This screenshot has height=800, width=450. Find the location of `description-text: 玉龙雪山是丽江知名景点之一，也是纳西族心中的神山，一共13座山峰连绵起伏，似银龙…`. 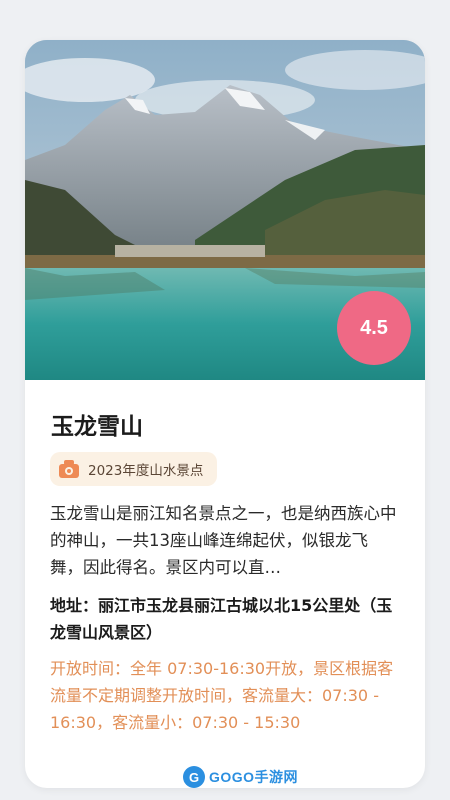

description-text: 玉龙雪山是丽江知名景点之一，也是纳西族心中的神山，一共13座山峰连绵起伏，似银龙… is located at coordinates (223, 540).